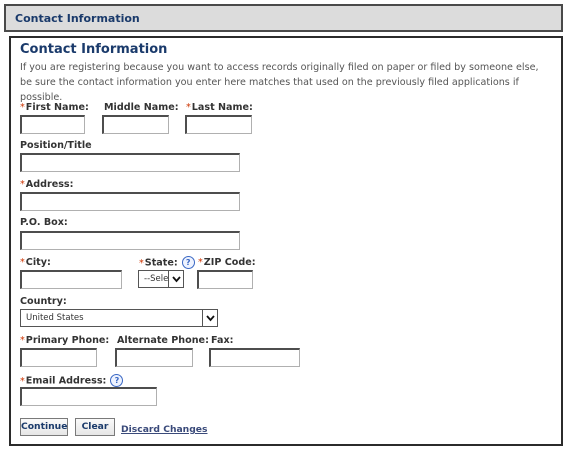 This screenshot has height=453, width=569. I want to click on country-label: Country:, so click(43, 301).